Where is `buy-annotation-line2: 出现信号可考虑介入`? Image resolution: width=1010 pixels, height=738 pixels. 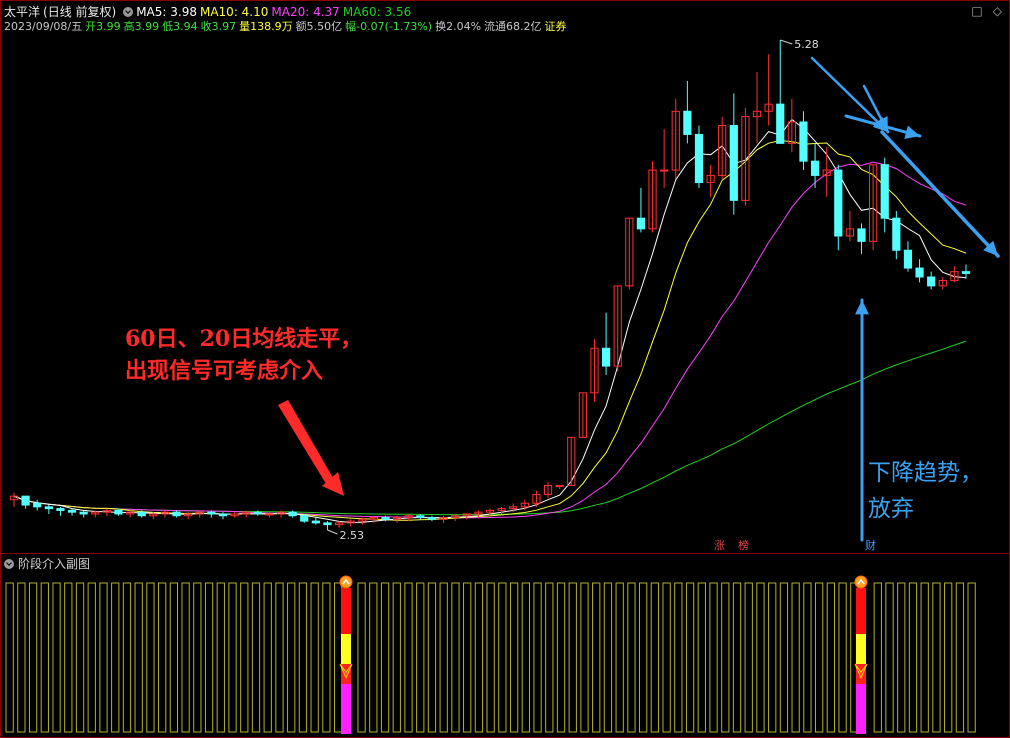 buy-annotation-line2: 出现信号可考虑介入 is located at coordinates (224, 371).